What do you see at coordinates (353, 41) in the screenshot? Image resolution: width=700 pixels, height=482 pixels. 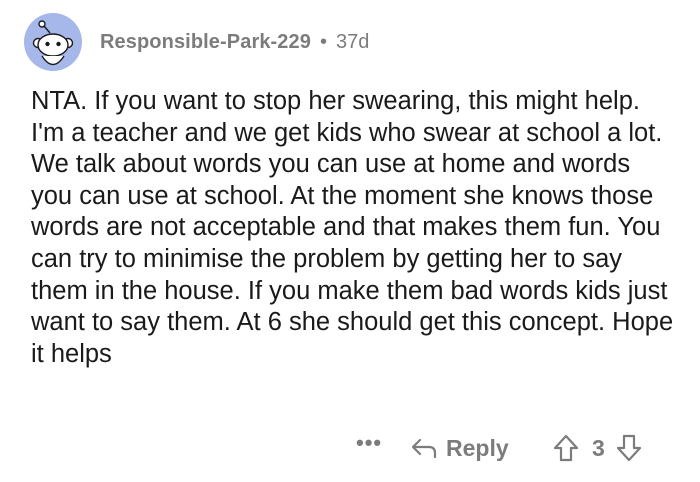 I see `comment-age: 37d` at bounding box center [353, 41].